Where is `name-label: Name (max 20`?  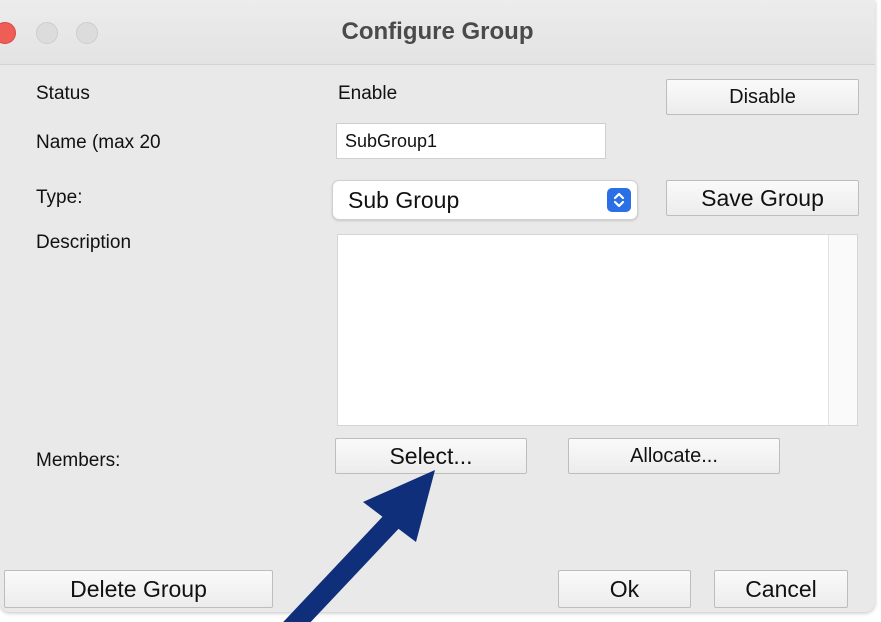
name-label: Name (max 20 is located at coordinates (98, 142).